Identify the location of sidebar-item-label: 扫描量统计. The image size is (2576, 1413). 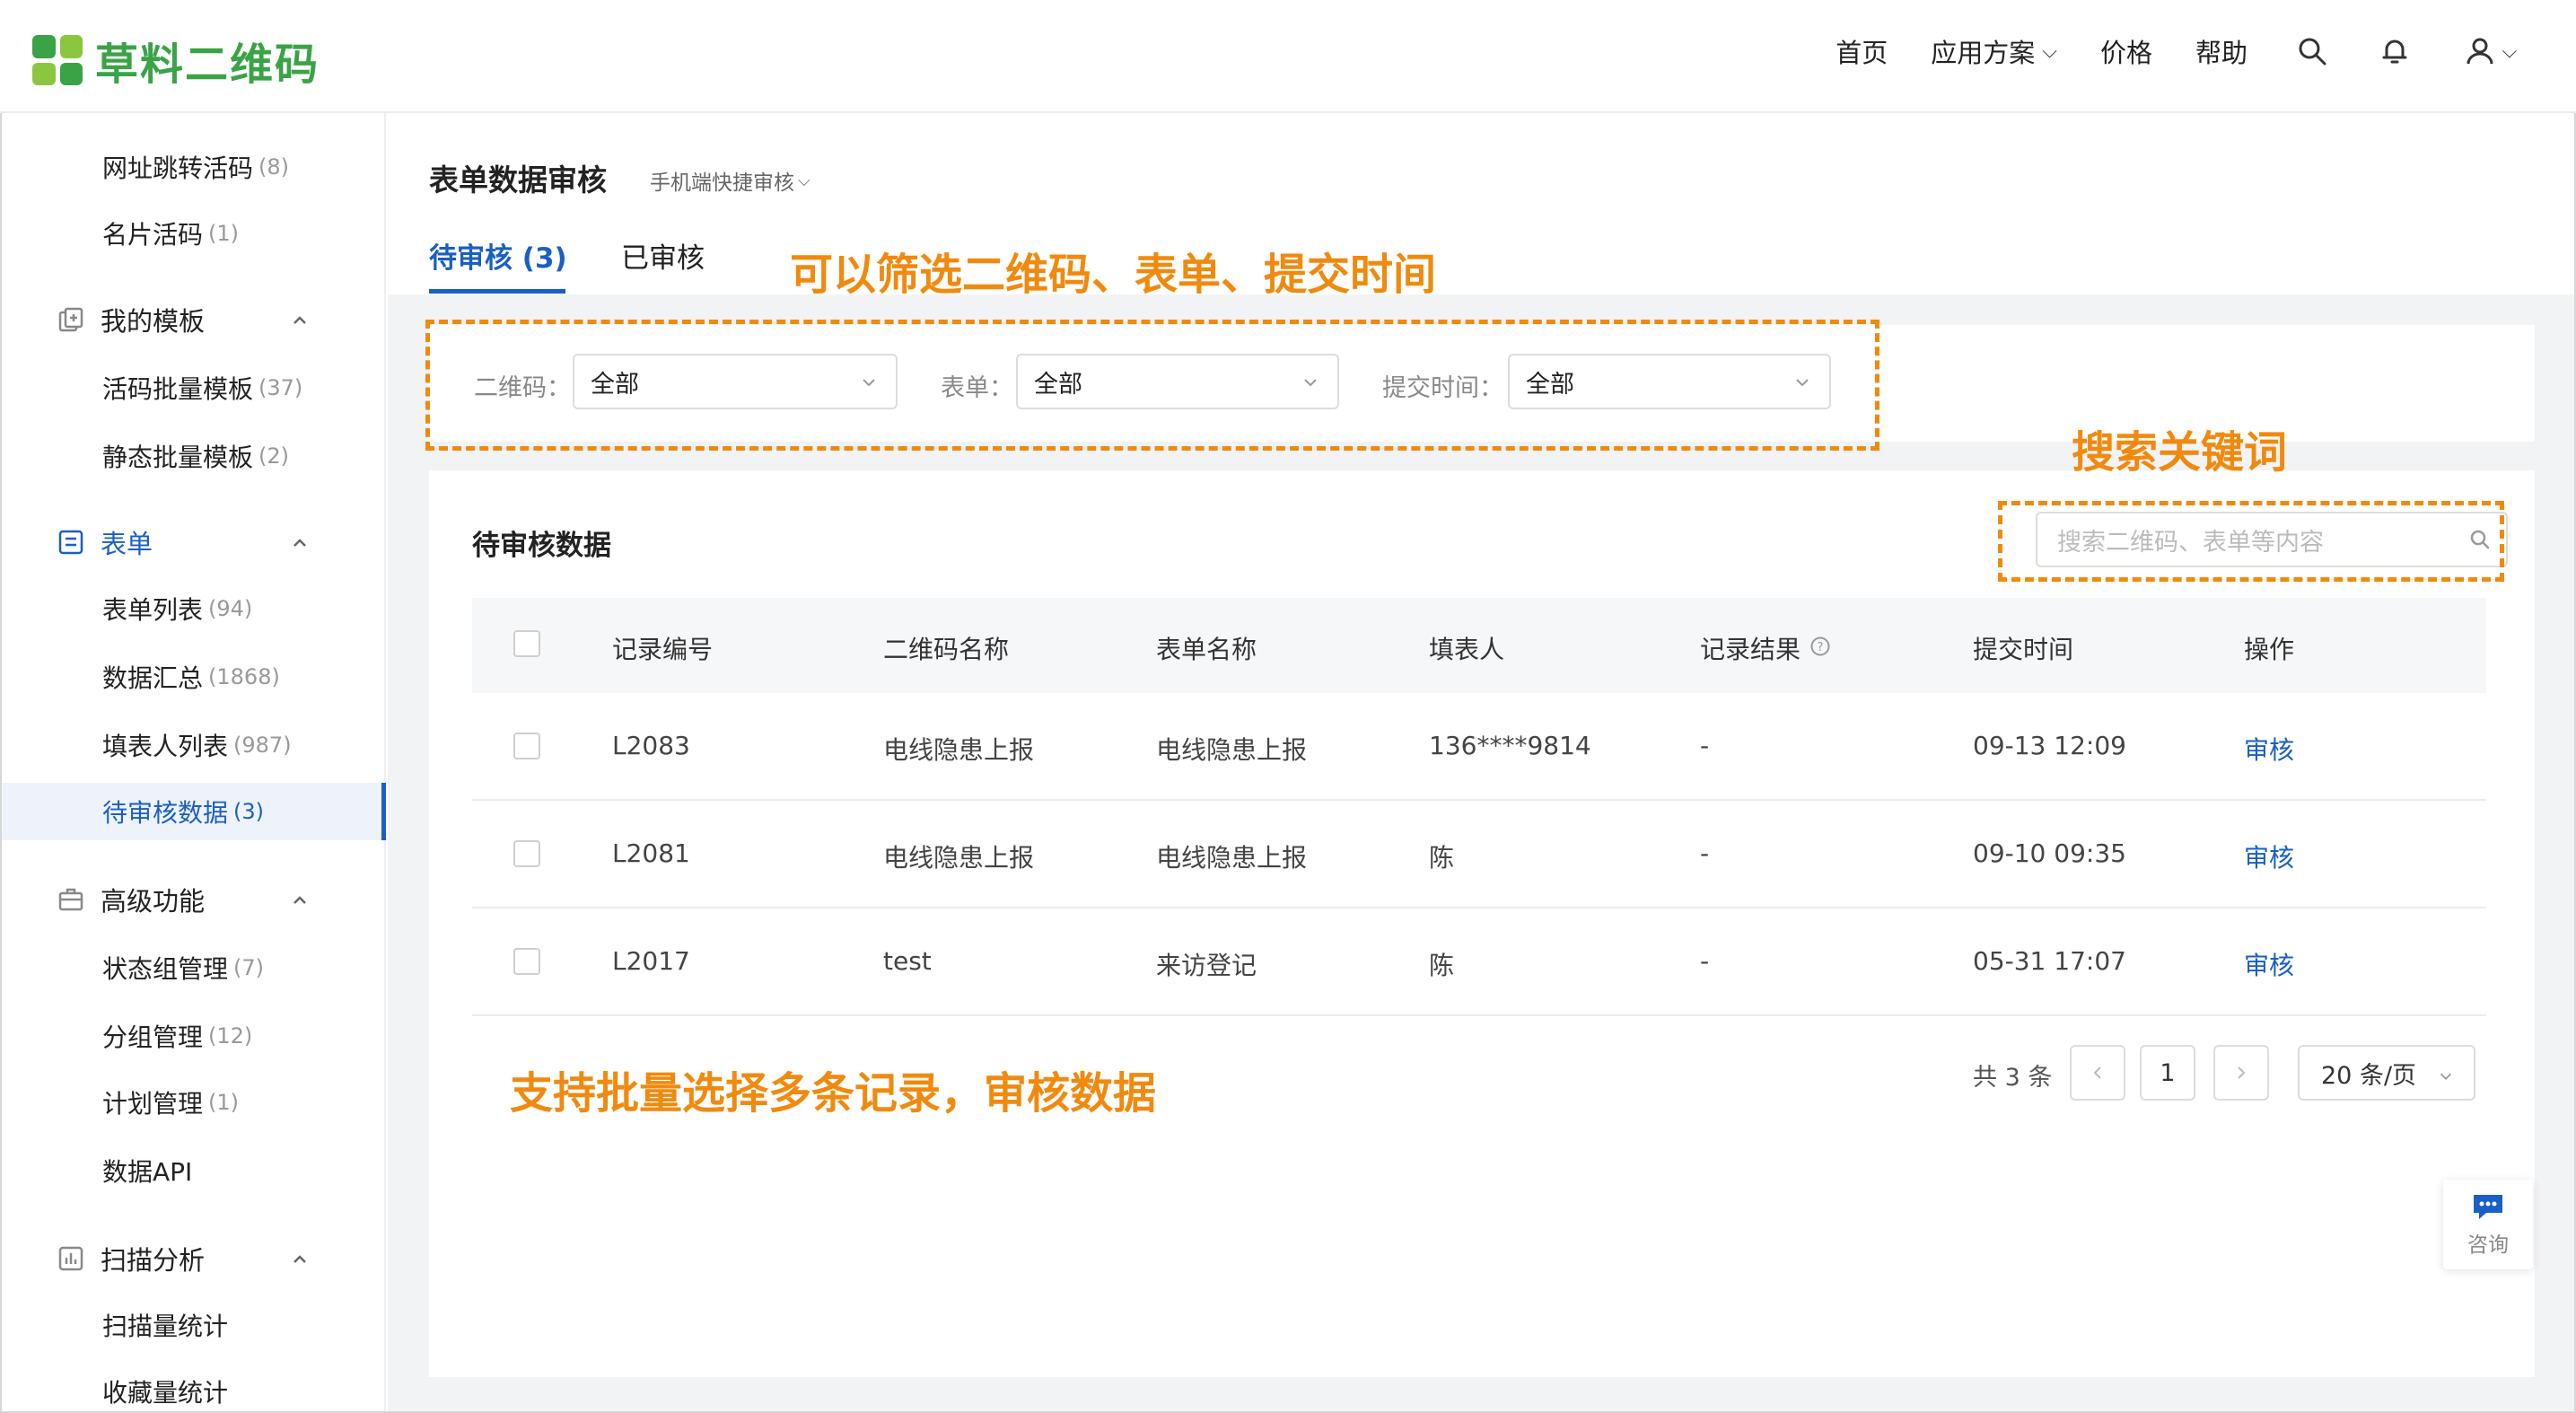
(165, 1326).